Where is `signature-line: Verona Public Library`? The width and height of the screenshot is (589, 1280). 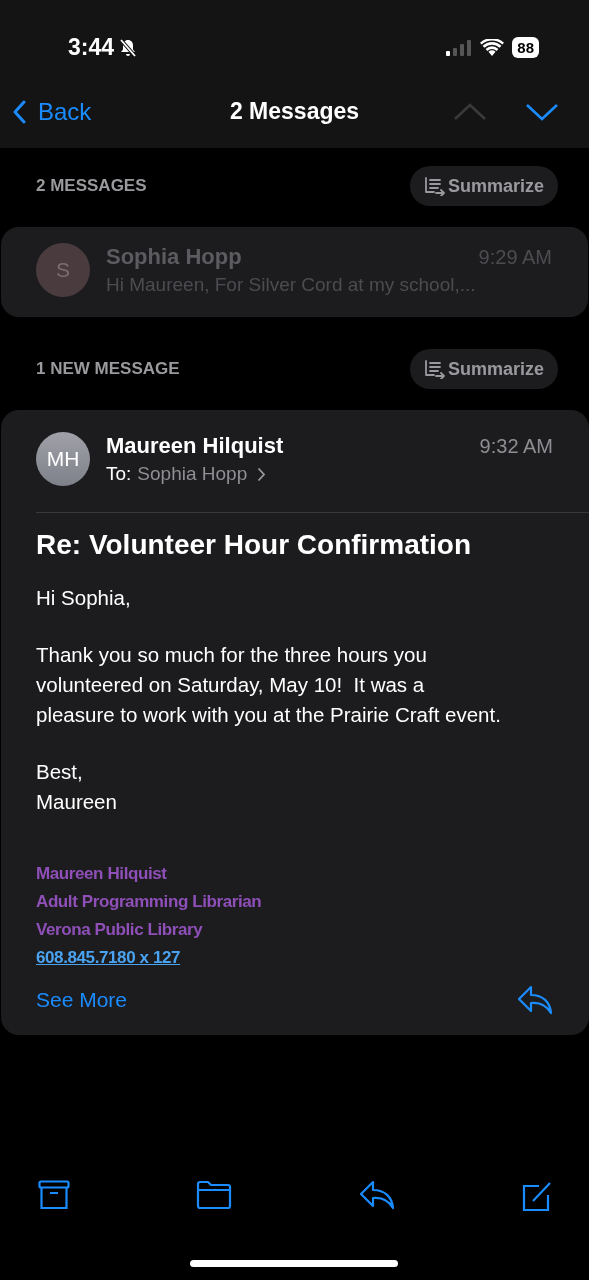
signature-line: Verona Public Library is located at coordinates (119, 930).